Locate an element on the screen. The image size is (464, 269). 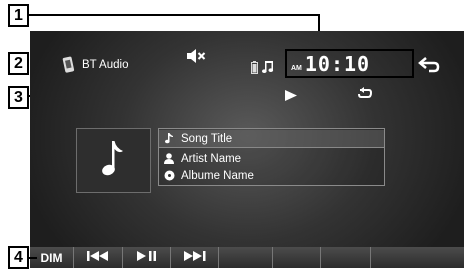
previous-track-icon is located at coordinates (98, 257).